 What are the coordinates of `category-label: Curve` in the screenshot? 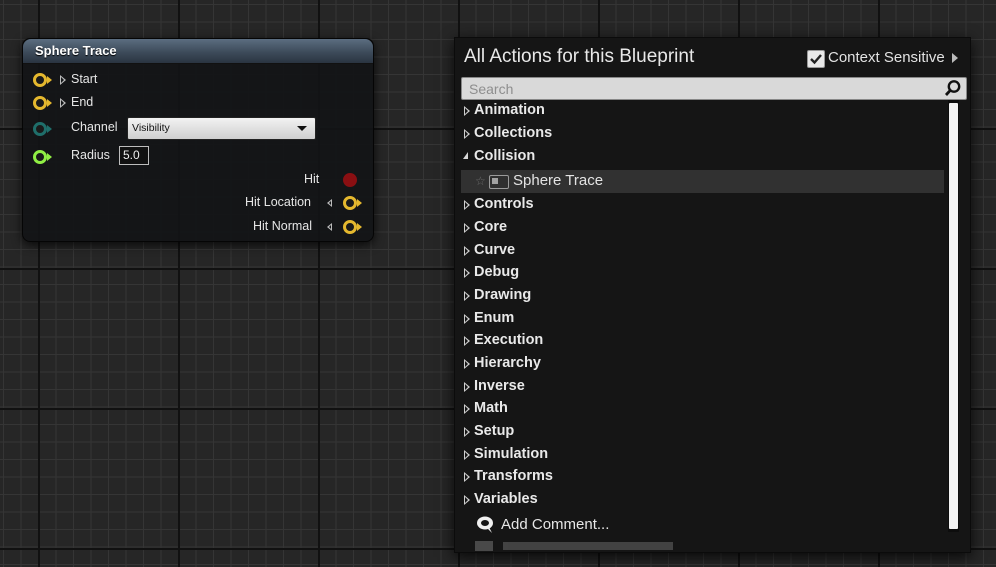 It's located at (495, 250).